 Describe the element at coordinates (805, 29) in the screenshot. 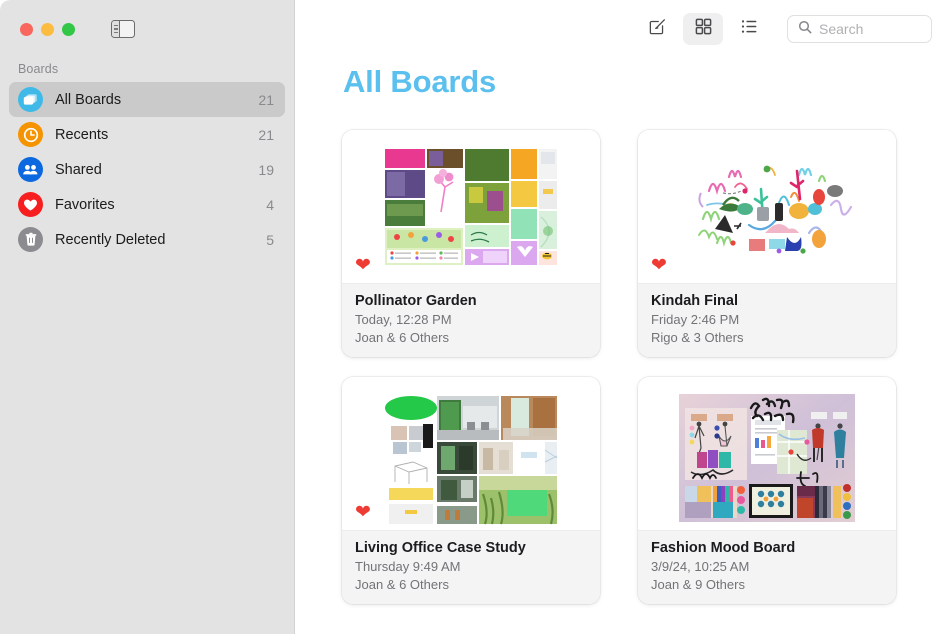

I see `search-icon` at that location.